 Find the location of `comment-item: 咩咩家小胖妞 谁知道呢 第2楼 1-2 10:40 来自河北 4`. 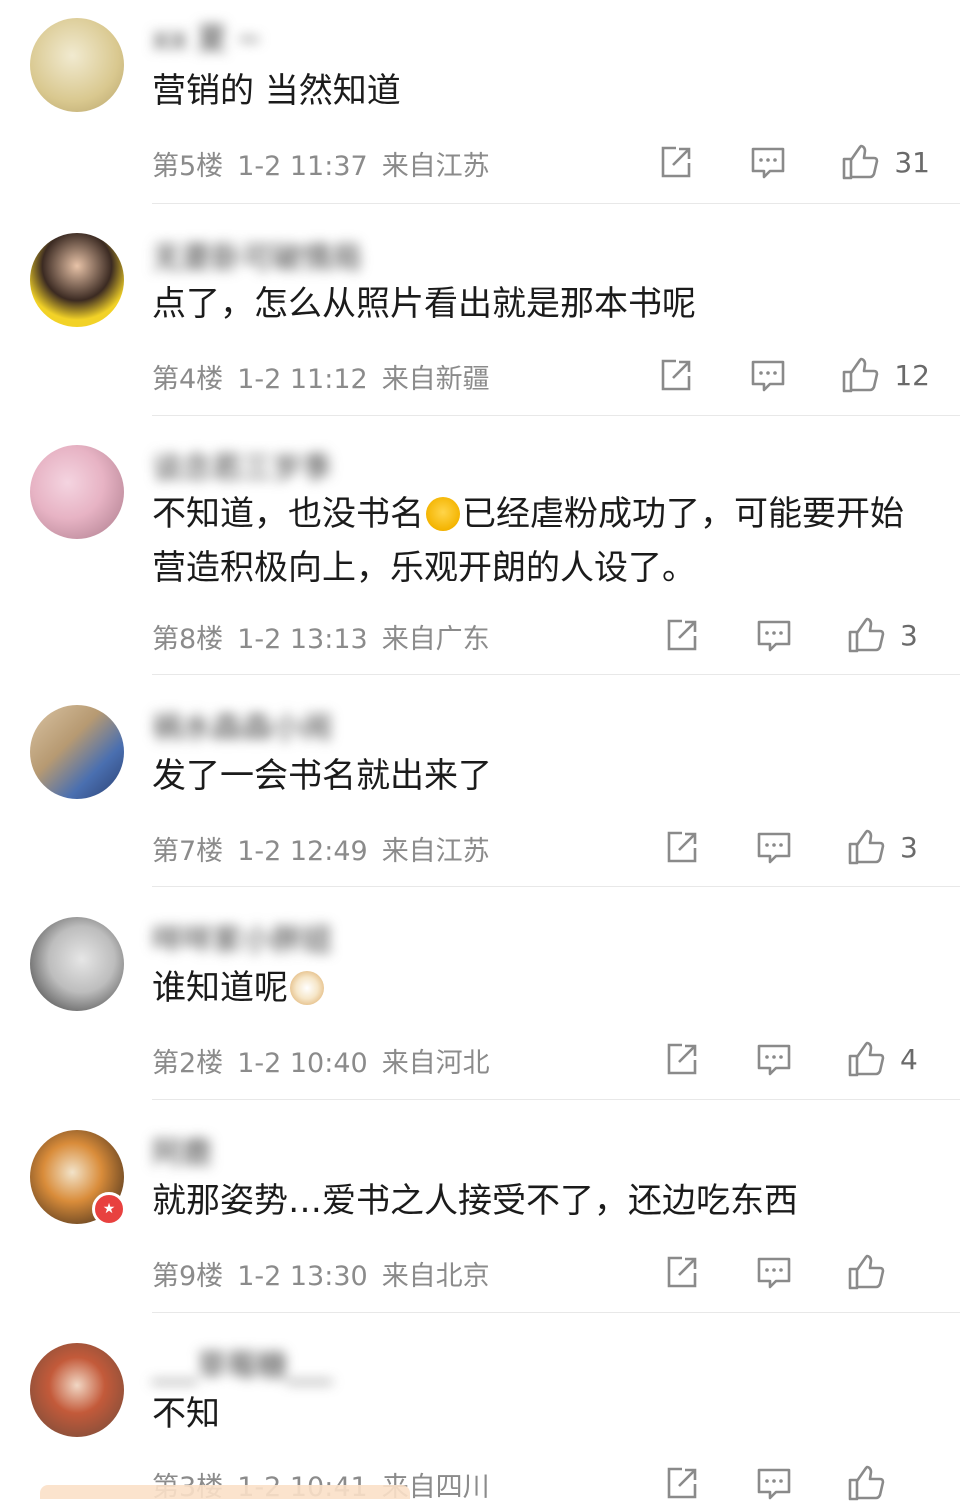

comment-item: 咩咩家小胖妞 谁知道呢 第2楼 1-2 10:40 来自河北 4 is located at coordinates (480, 993).